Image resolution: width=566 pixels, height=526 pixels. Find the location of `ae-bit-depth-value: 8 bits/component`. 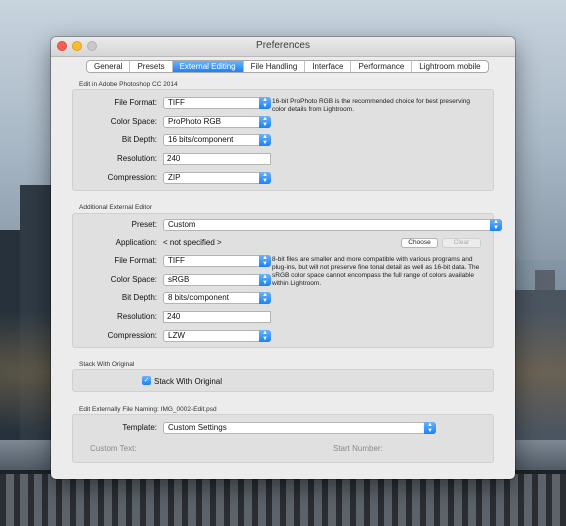

ae-bit-depth-value: 8 bits/component is located at coordinates (198, 297).